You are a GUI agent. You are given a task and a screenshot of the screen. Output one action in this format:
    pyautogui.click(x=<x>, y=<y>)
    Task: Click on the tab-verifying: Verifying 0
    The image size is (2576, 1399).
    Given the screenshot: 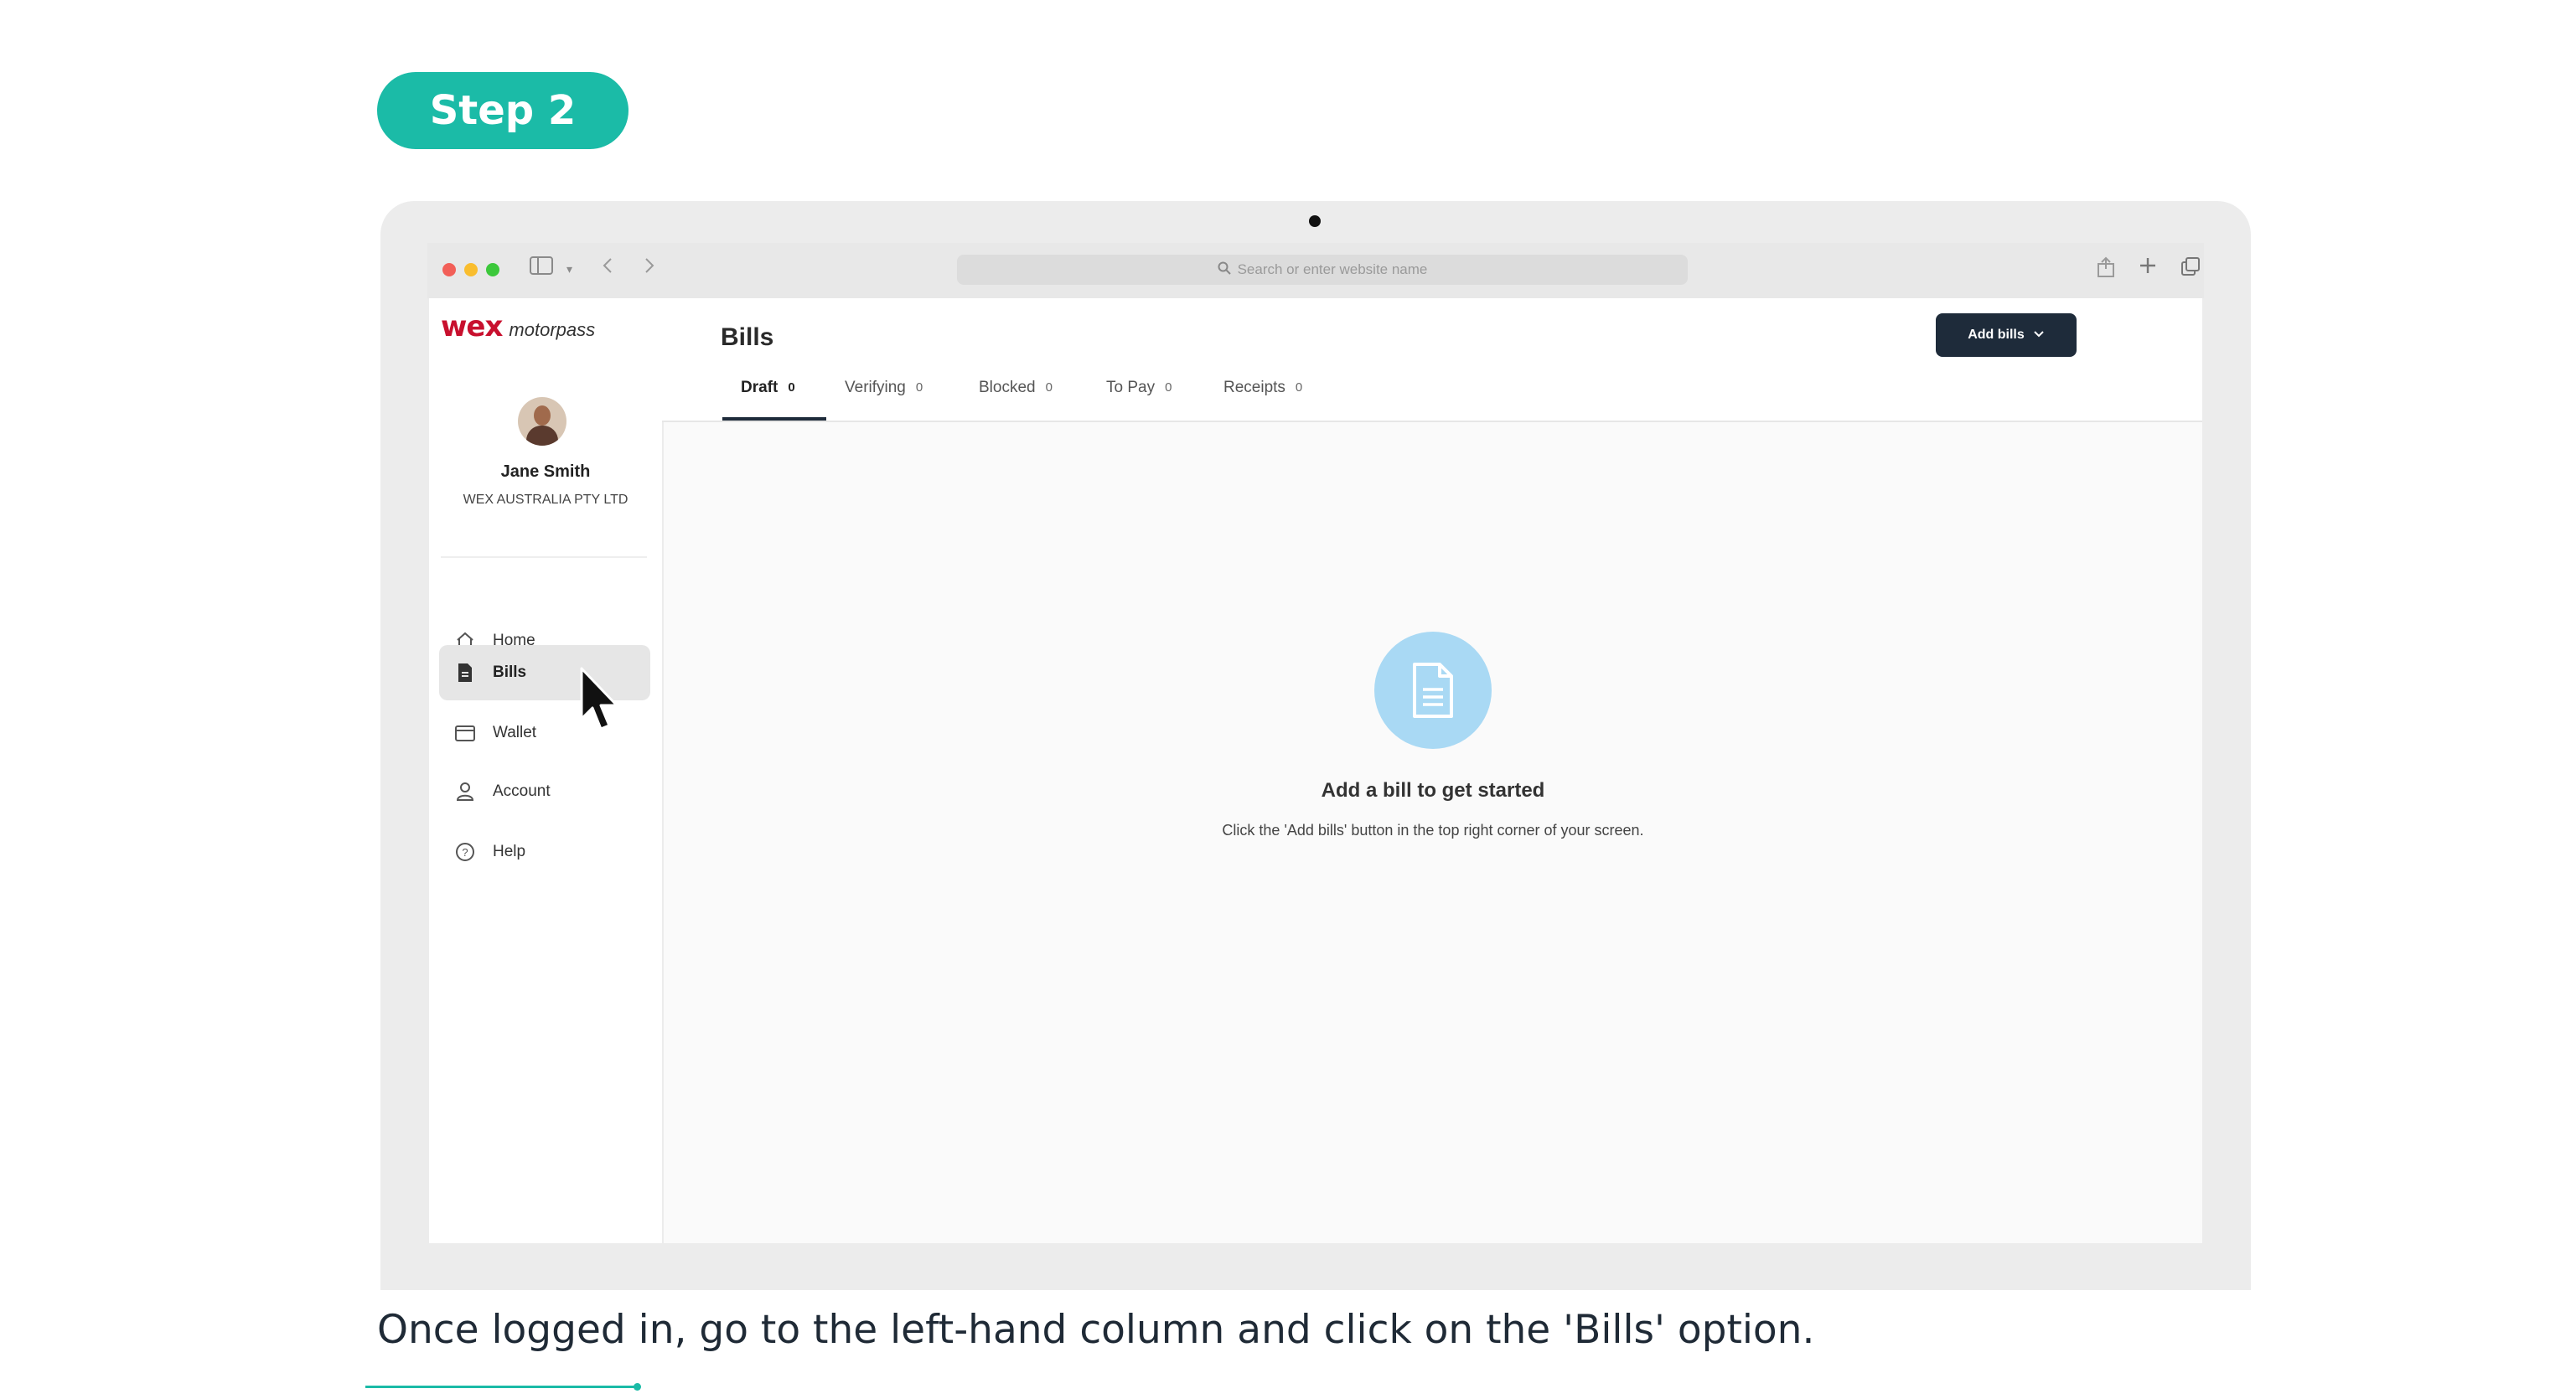 What is the action you would take?
    pyautogui.click(x=884, y=400)
    